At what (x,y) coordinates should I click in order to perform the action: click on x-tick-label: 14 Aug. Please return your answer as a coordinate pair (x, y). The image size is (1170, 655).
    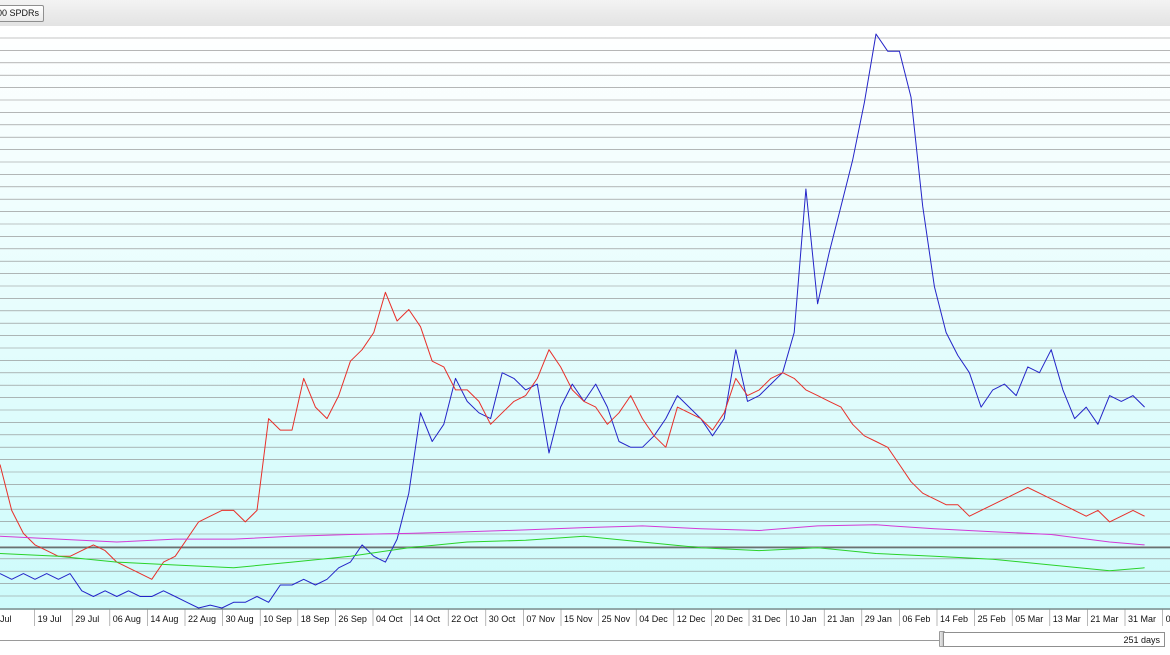
    Looking at the image, I should click on (164, 619).